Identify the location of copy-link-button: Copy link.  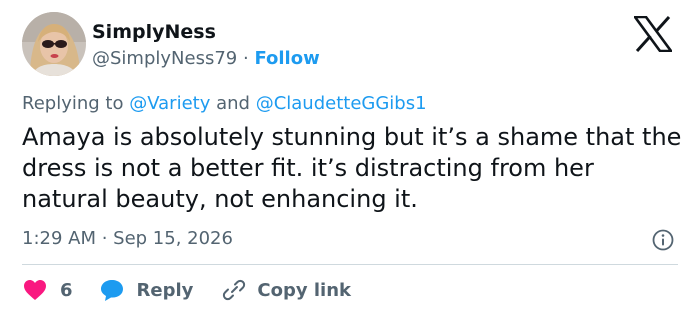
(286, 290).